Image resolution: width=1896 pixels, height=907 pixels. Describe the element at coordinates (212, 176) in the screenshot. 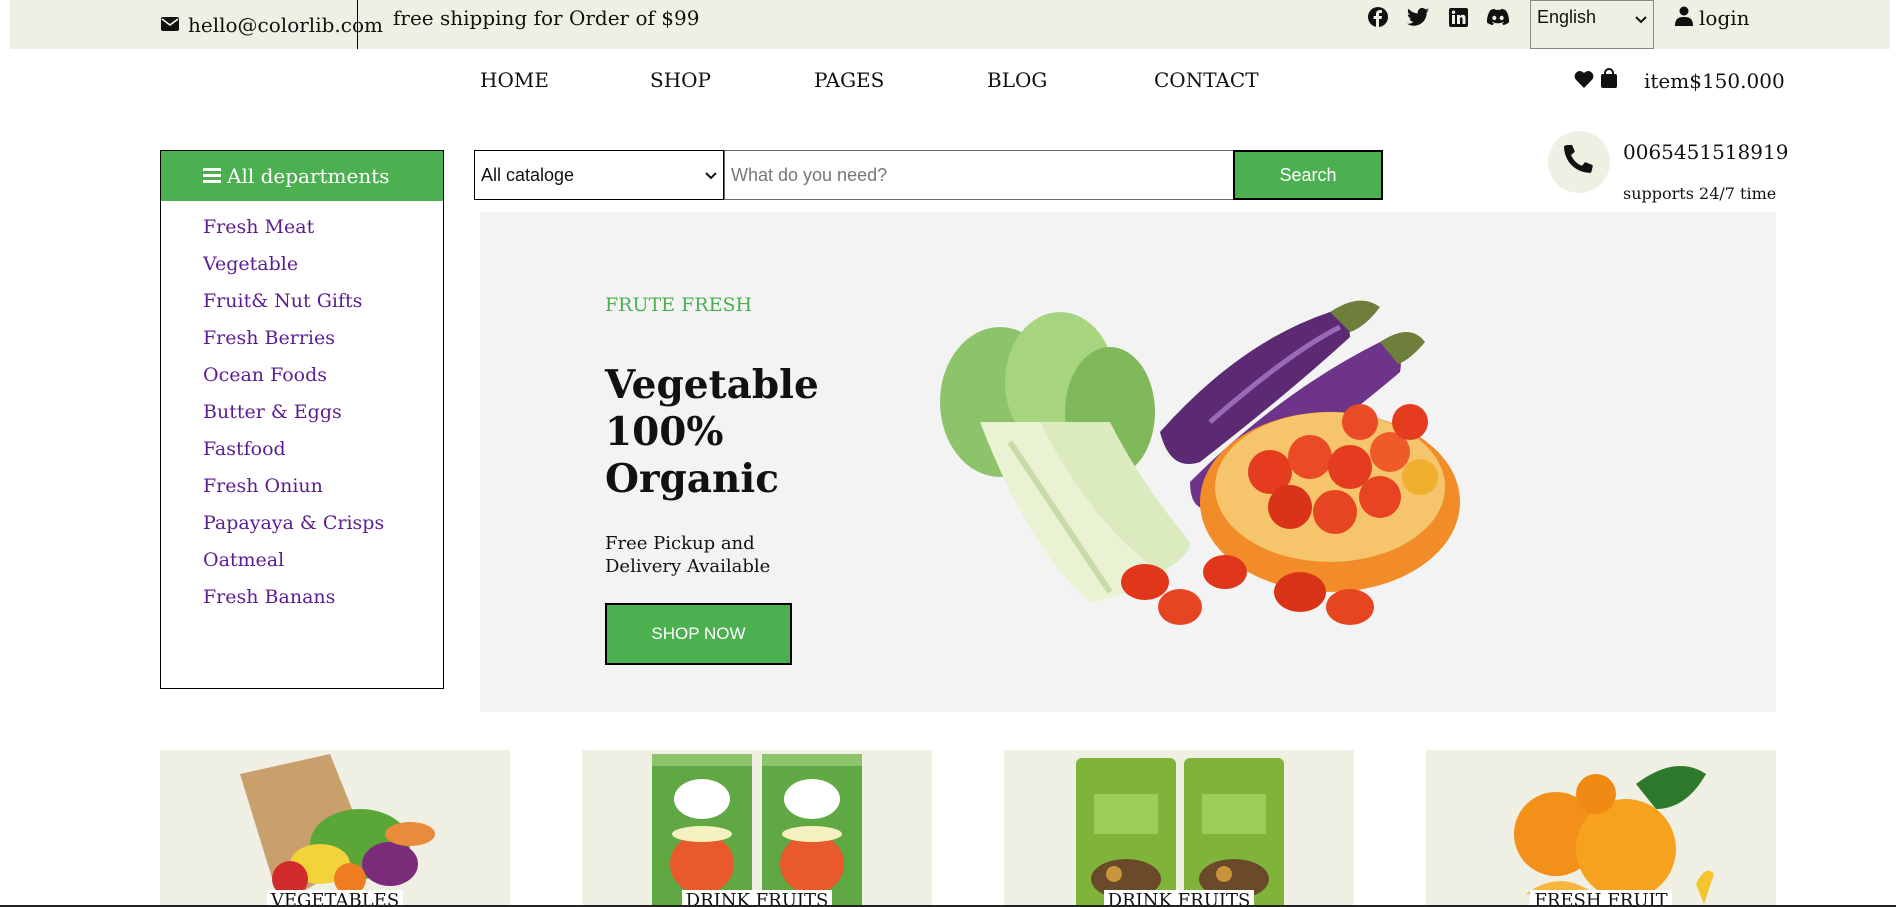

I see `hamburger-menu-icon` at that location.